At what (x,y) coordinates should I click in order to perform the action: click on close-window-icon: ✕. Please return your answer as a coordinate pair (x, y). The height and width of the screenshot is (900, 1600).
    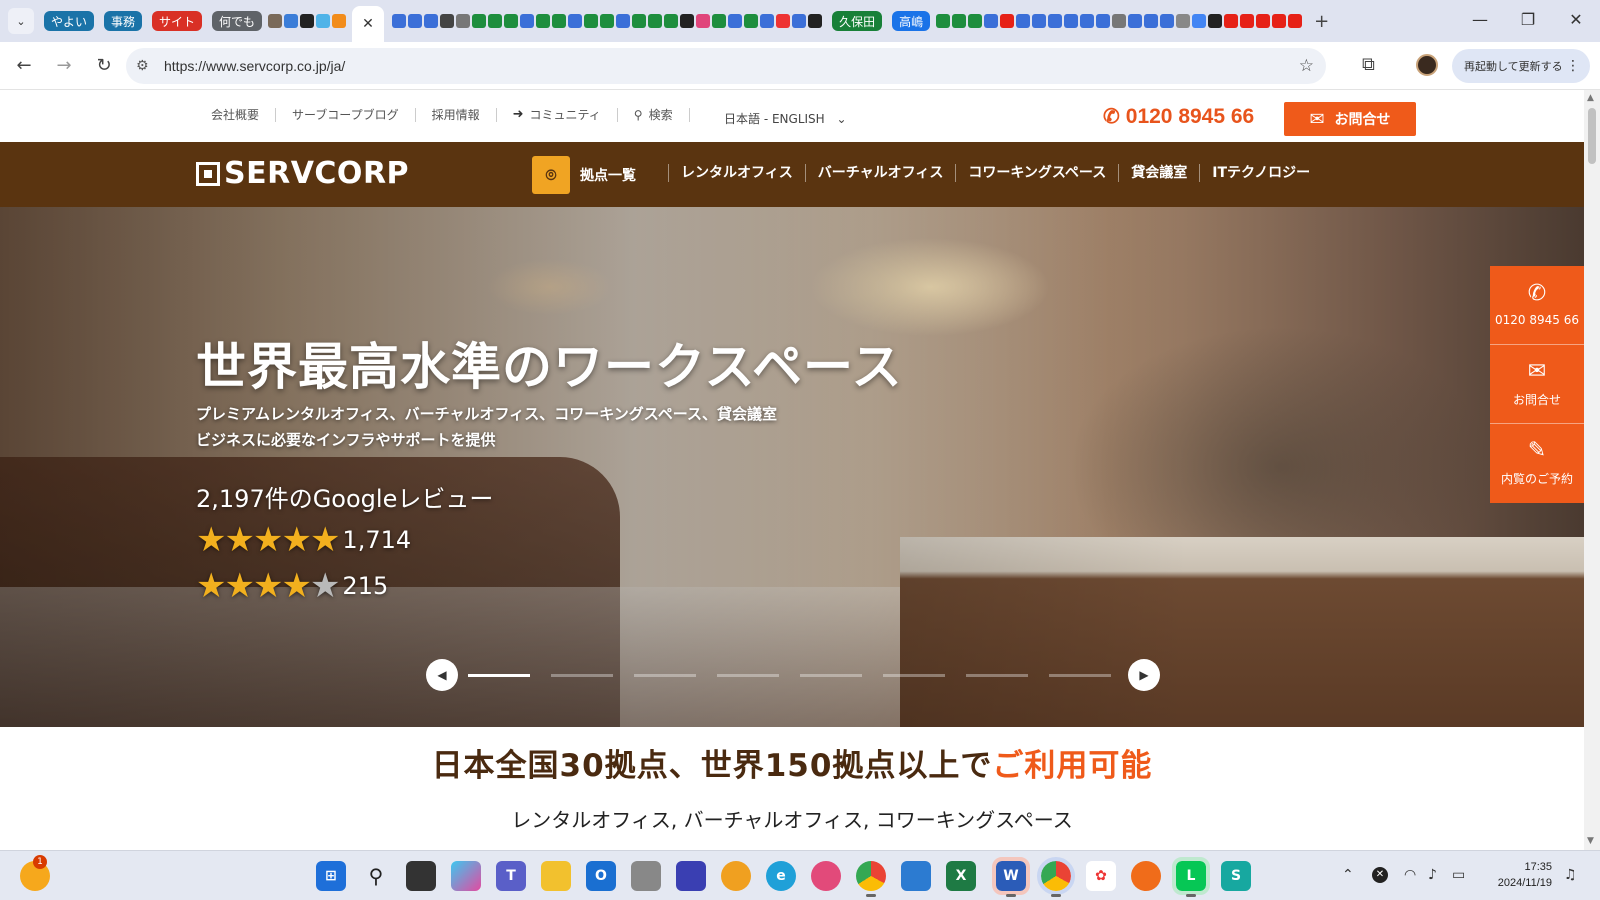
    Looking at the image, I should click on (1576, 19).